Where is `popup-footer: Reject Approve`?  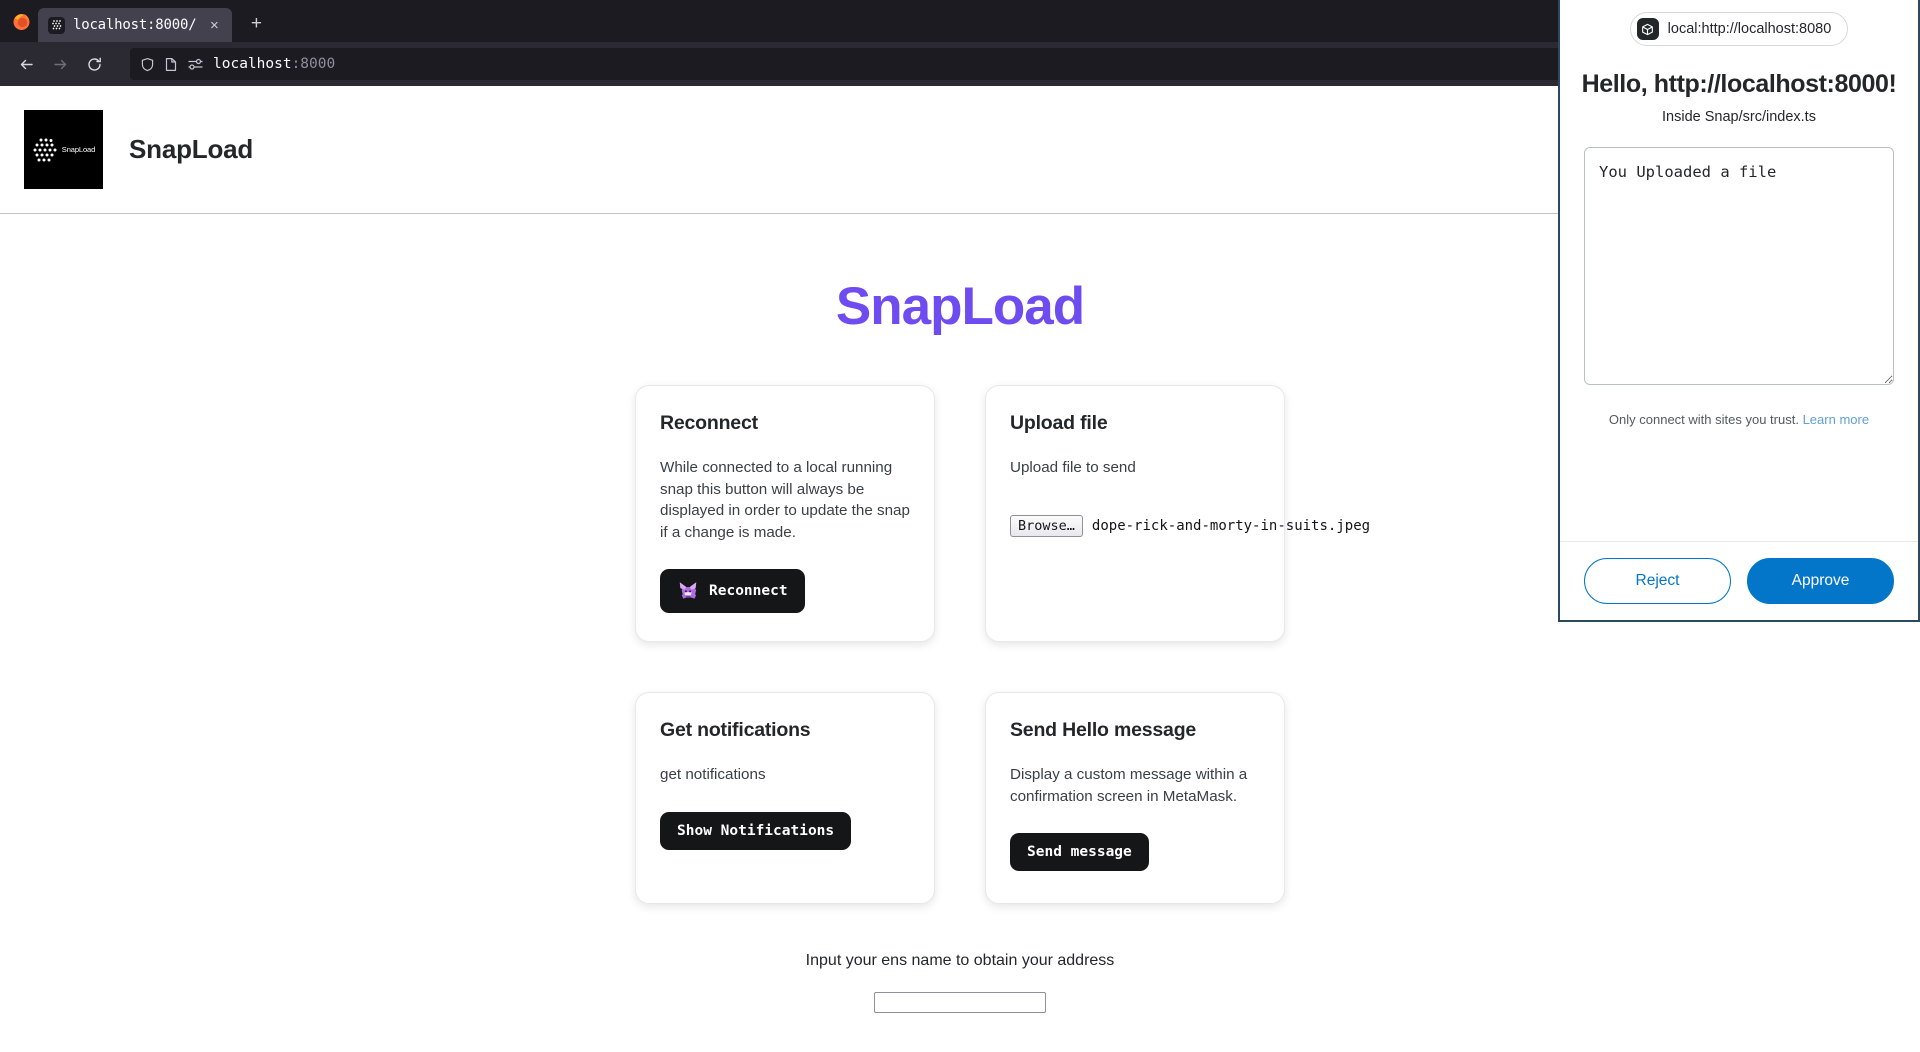 popup-footer: Reject Approve is located at coordinates (1739, 580).